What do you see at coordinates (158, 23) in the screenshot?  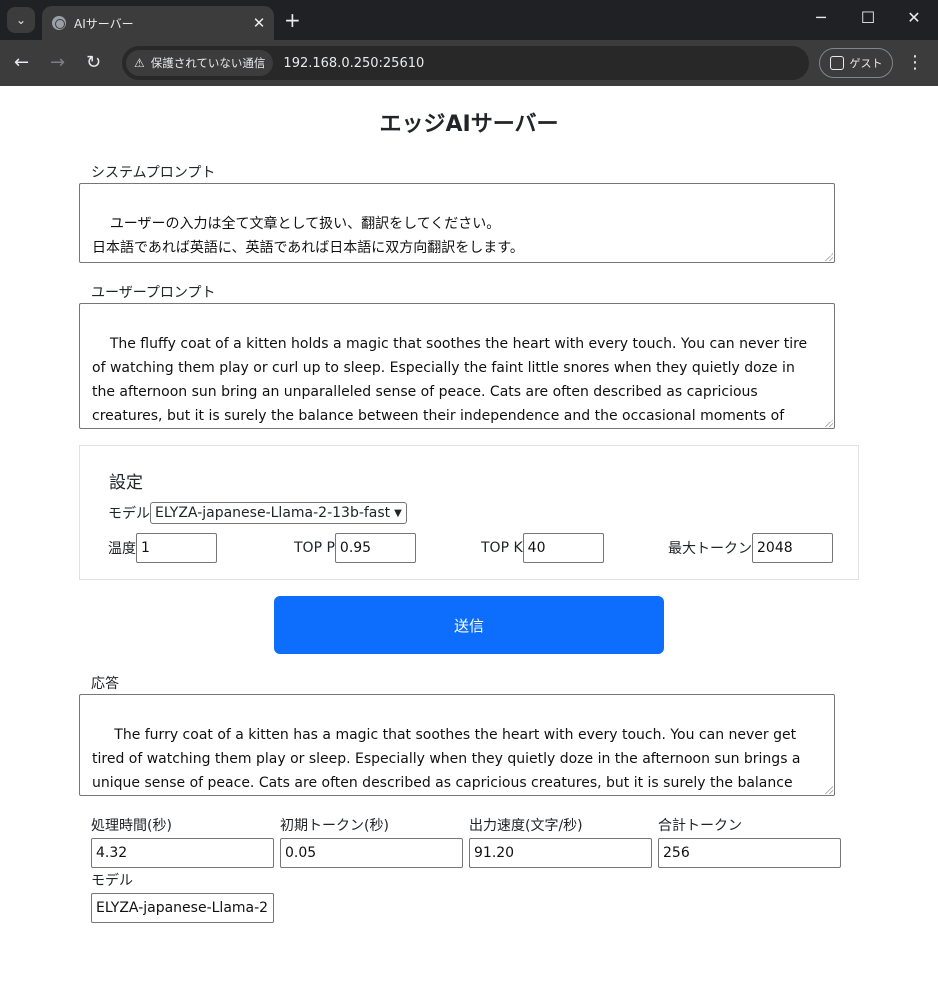 I see `browser-tab: AIサーバー ✕` at bounding box center [158, 23].